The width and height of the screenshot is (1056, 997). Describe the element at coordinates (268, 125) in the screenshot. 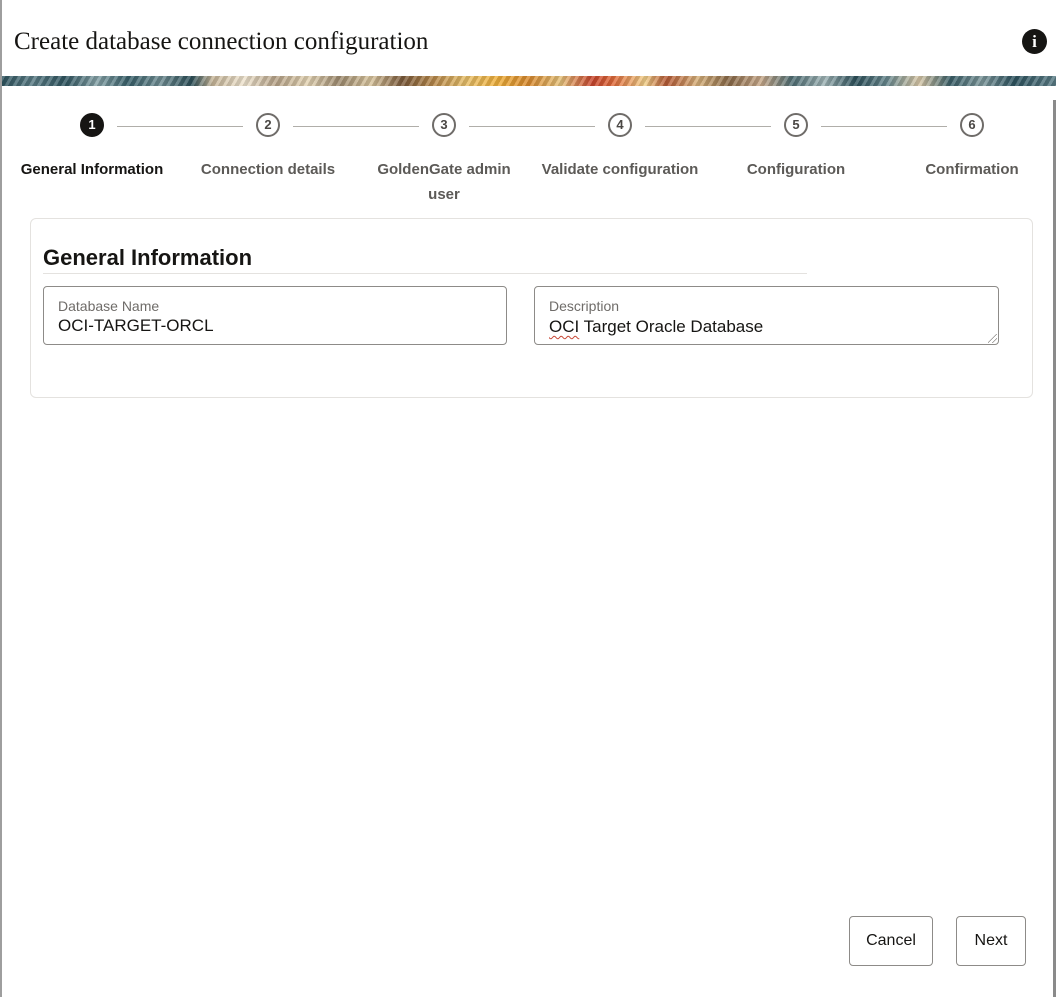

I see `step-number: 2` at that location.